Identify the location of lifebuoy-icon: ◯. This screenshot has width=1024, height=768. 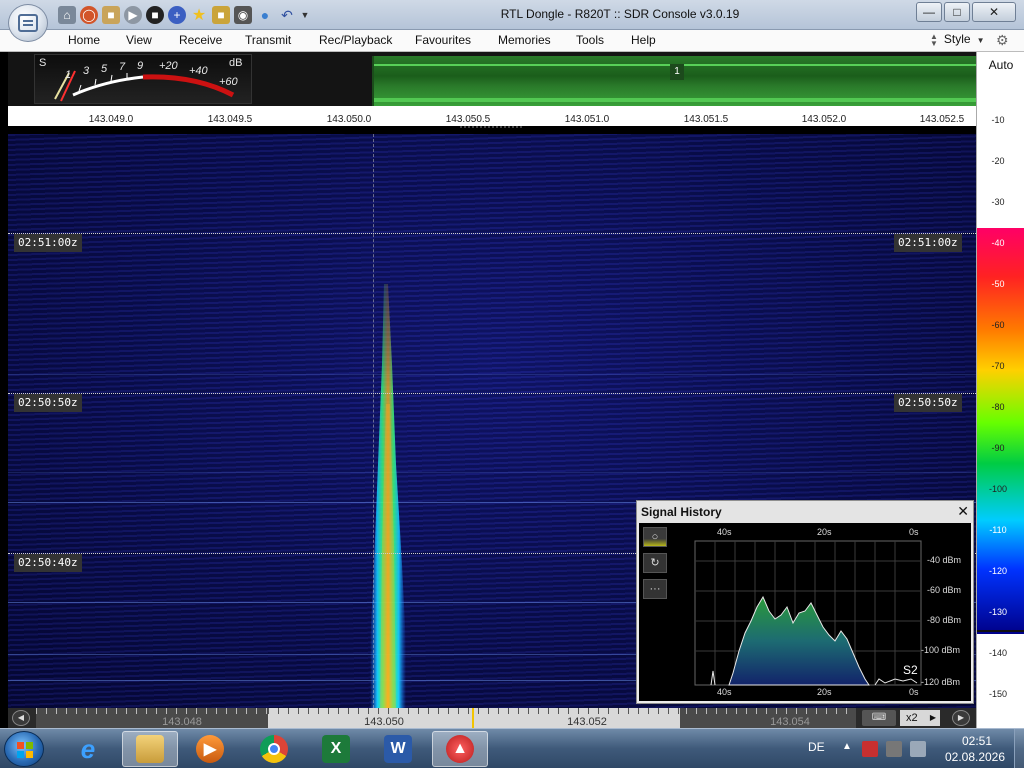
(89, 15).